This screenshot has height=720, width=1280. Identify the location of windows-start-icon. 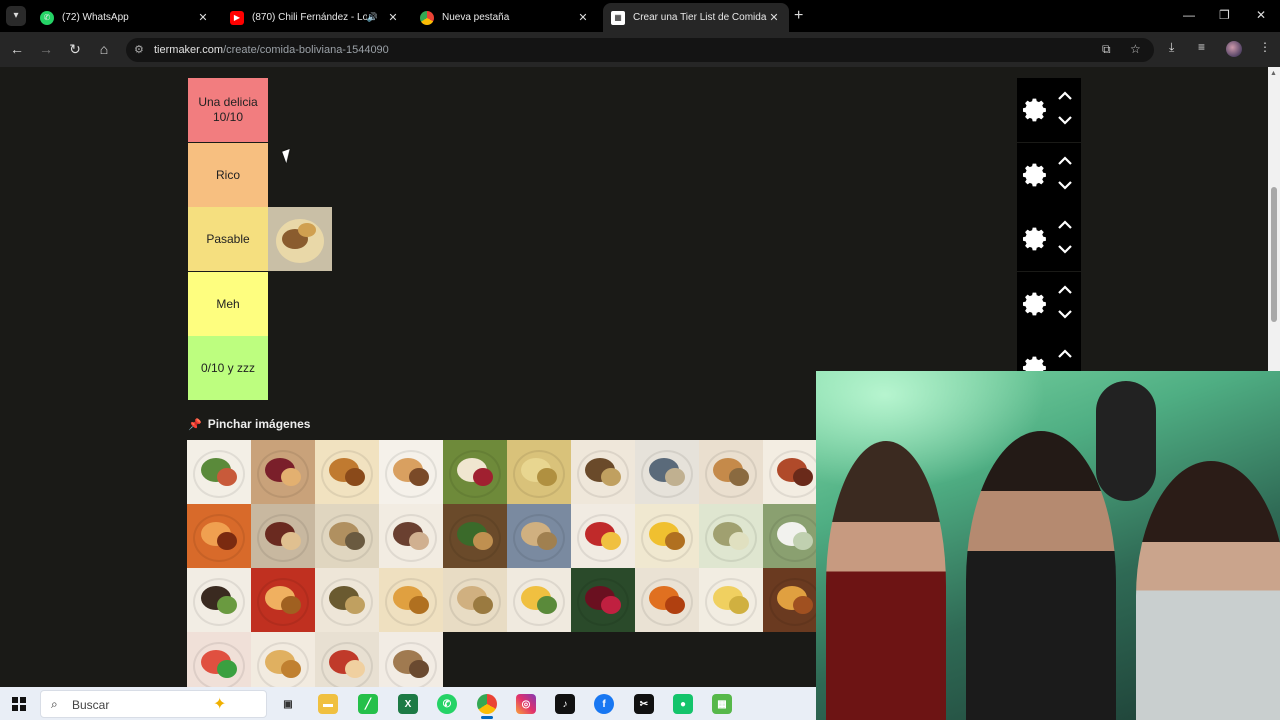
(19, 704).